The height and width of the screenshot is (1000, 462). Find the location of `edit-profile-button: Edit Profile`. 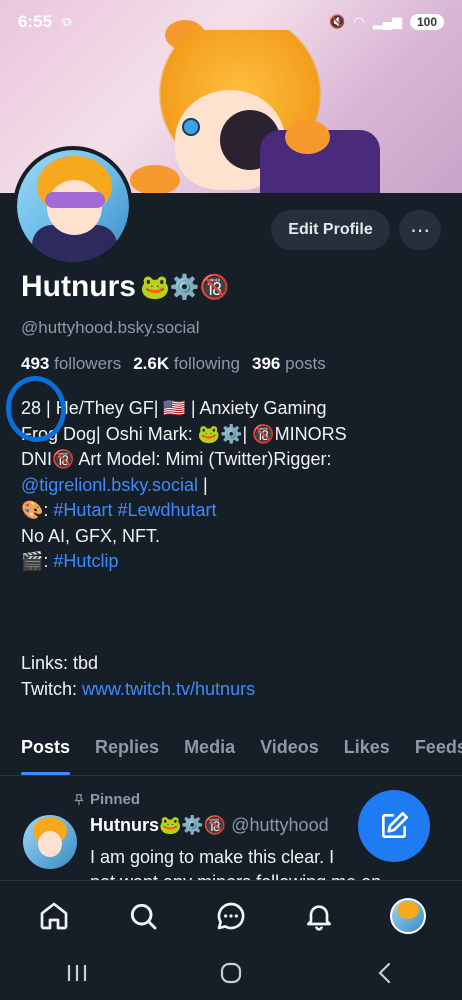

edit-profile-button: Edit Profile is located at coordinates (330, 230).